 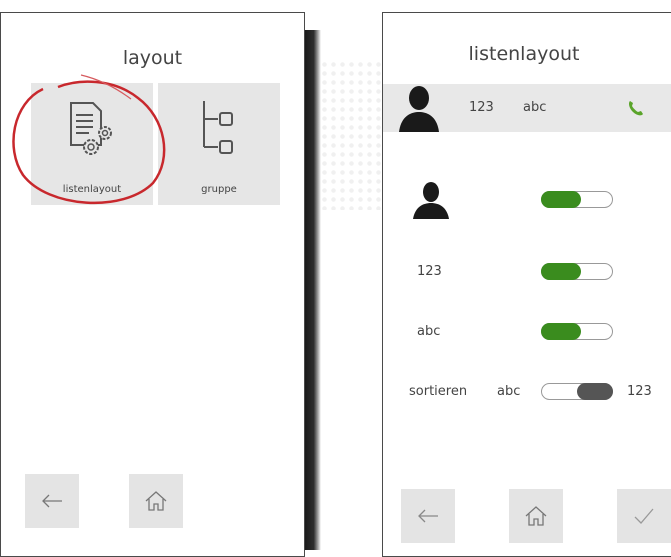 What do you see at coordinates (219, 189) in the screenshot?
I see `tile-label: gruppe` at bounding box center [219, 189].